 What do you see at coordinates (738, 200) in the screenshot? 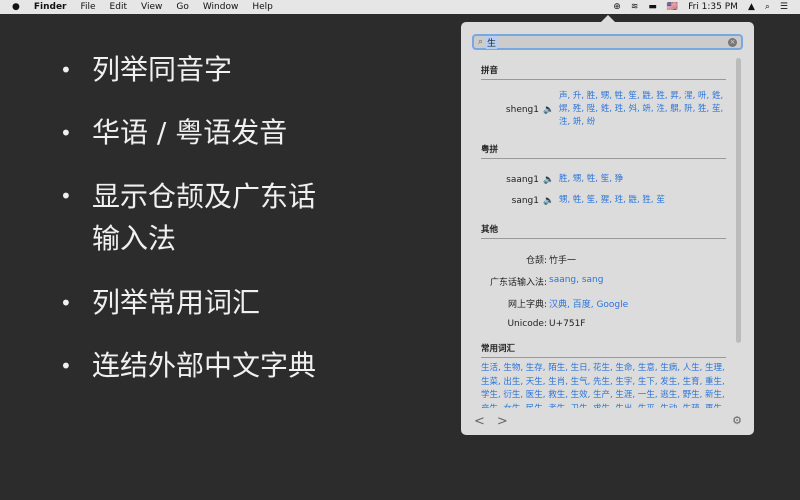
I see `scrollbar` at bounding box center [738, 200].